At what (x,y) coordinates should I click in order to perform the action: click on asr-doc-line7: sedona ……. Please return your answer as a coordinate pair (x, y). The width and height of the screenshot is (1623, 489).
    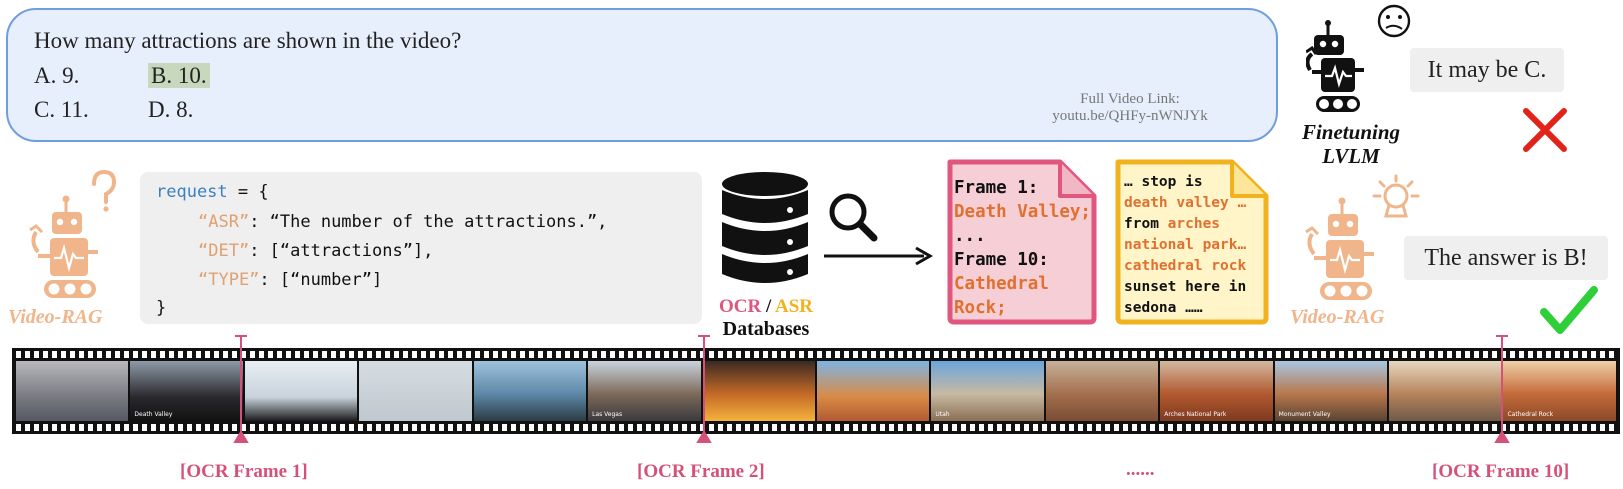
    Looking at the image, I should click on (1163, 308).